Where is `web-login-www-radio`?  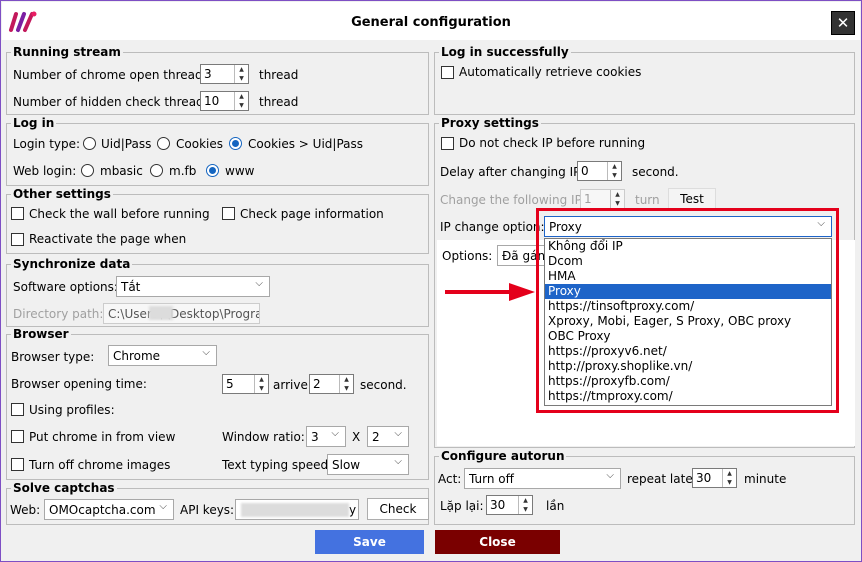
web-login-www-radio is located at coordinates (212, 170).